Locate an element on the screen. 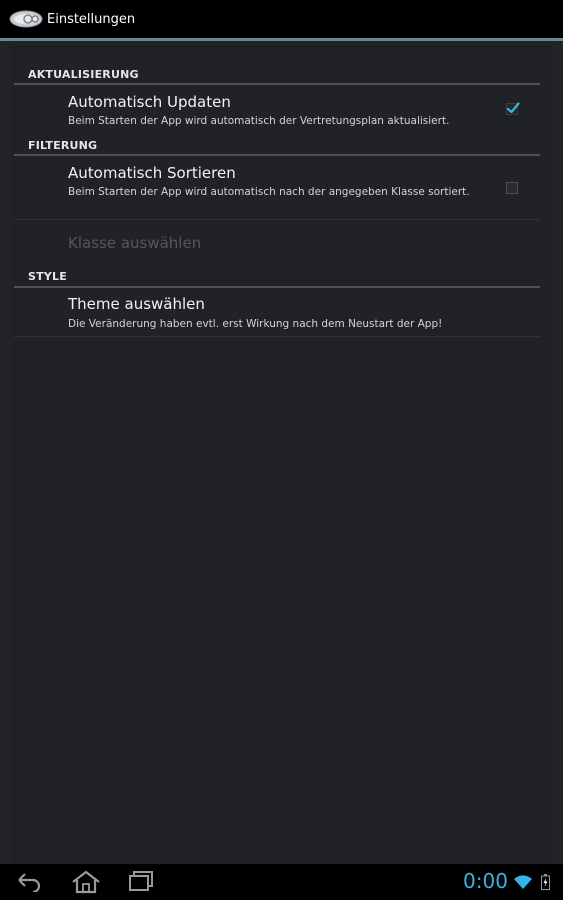 The height and width of the screenshot is (900, 563). category-header-aktualisierung: AKTUALISIERUNG is located at coordinates (83, 74).